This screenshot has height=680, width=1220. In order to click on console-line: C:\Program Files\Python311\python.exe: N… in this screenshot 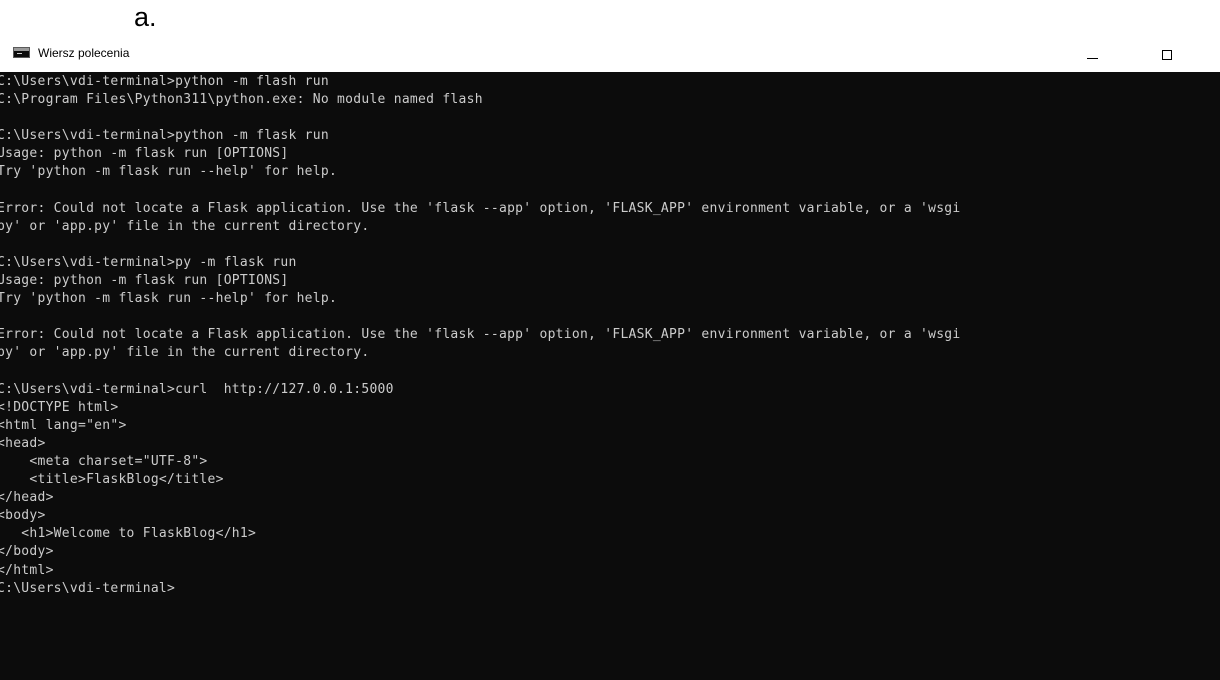, I will do `click(241, 100)`.